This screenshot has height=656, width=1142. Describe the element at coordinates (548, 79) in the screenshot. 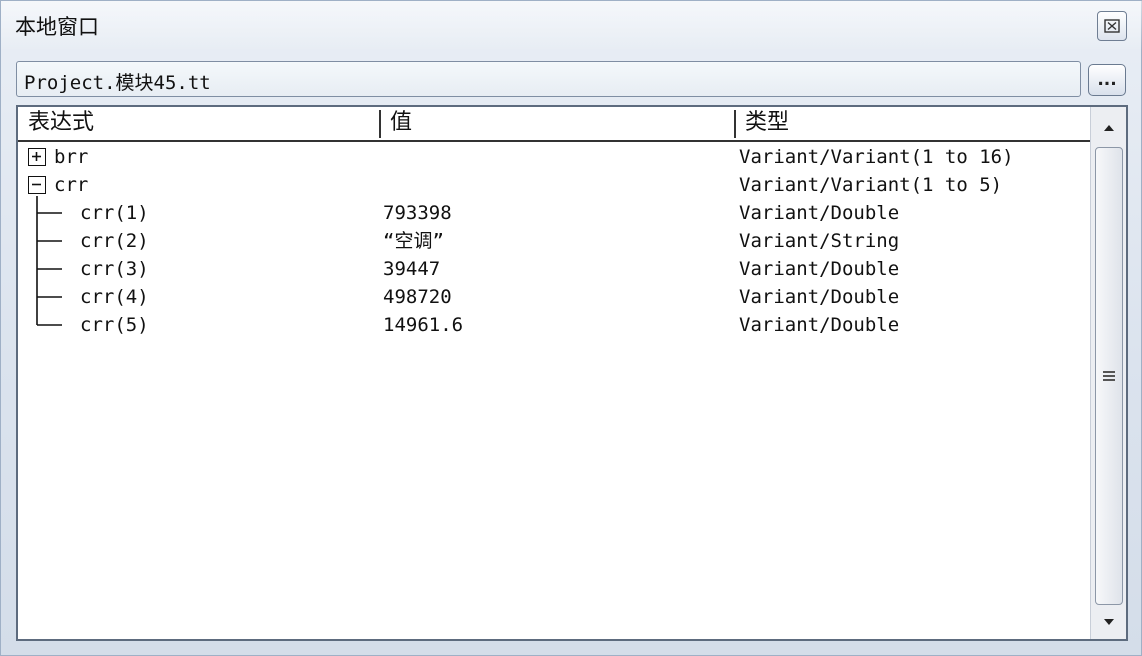

I see `context-field: Project.模块45.tt` at that location.